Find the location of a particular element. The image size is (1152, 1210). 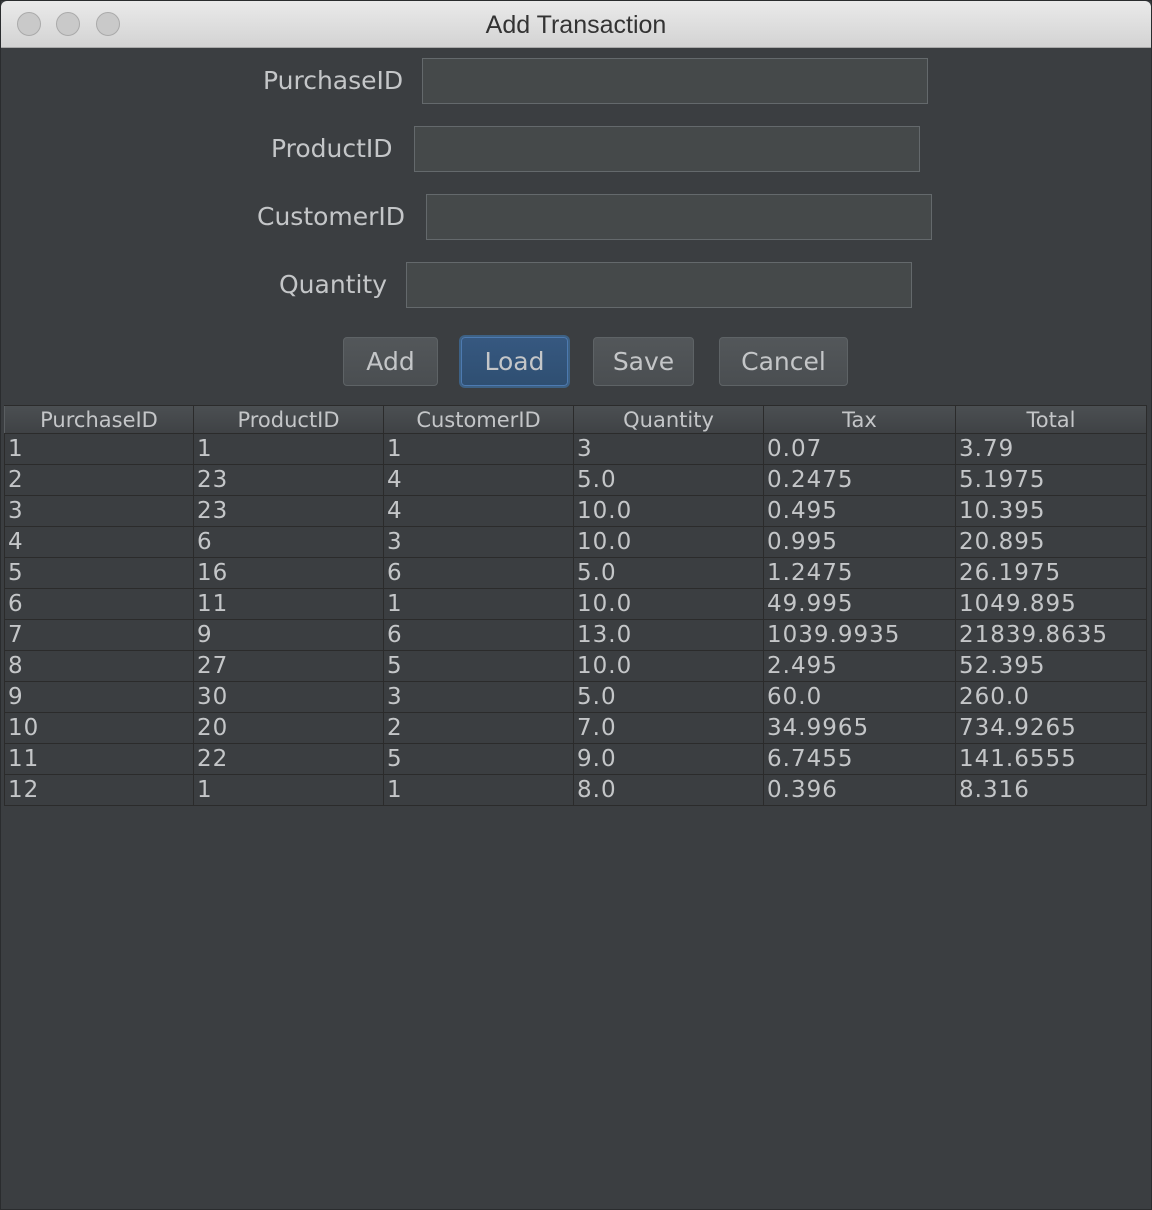

table-row: 10 20 2 7.0 34.9965 734.9265 is located at coordinates (575, 728).